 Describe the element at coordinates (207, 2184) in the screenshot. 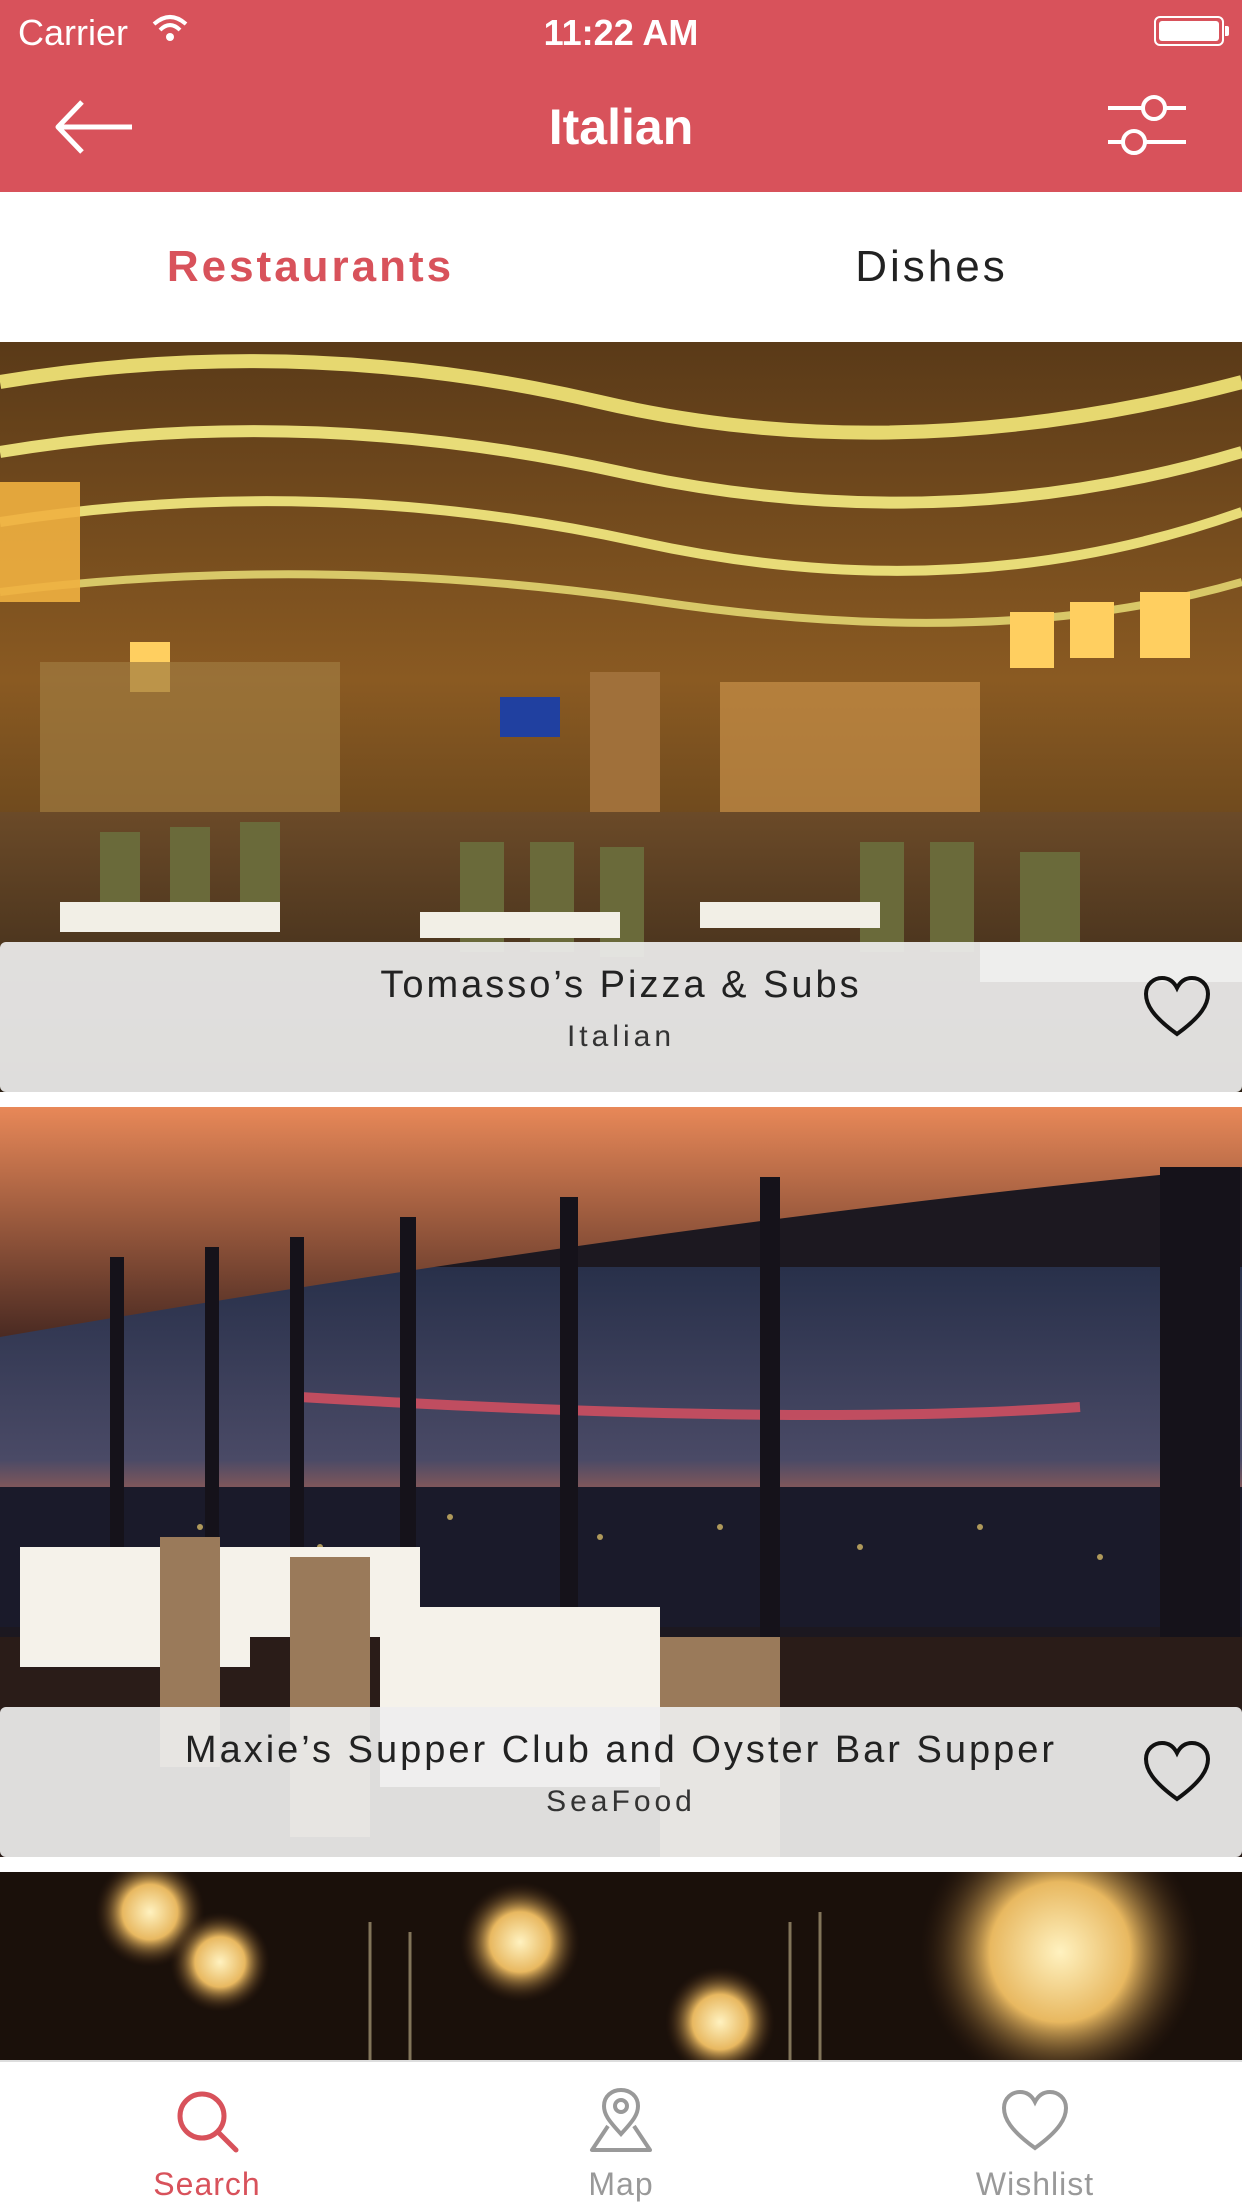

I see `tab-label: Search` at that location.